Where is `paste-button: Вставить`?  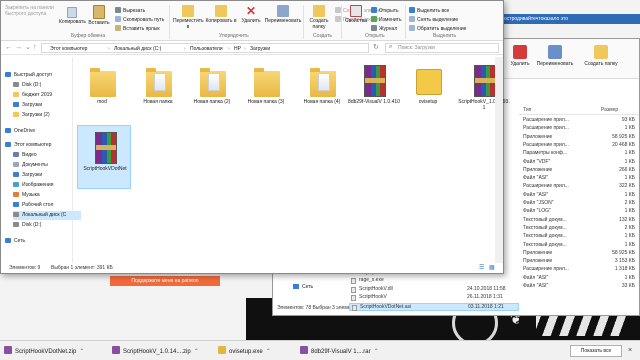 paste-button: Вставить is located at coordinates (99, 15).